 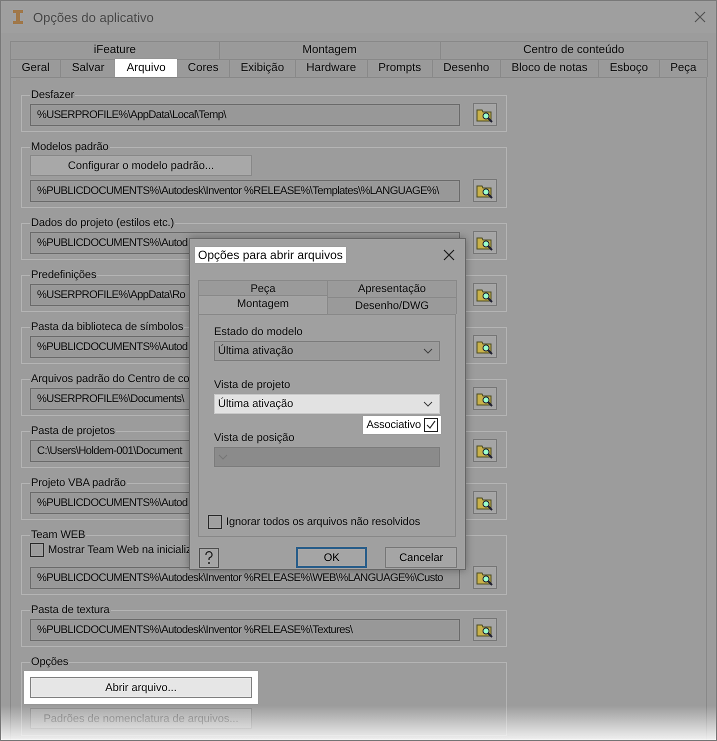 What do you see at coordinates (120, 550) in the screenshot?
I see `checkbox-label: Mostrar Team Web na inicializ` at bounding box center [120, 550].